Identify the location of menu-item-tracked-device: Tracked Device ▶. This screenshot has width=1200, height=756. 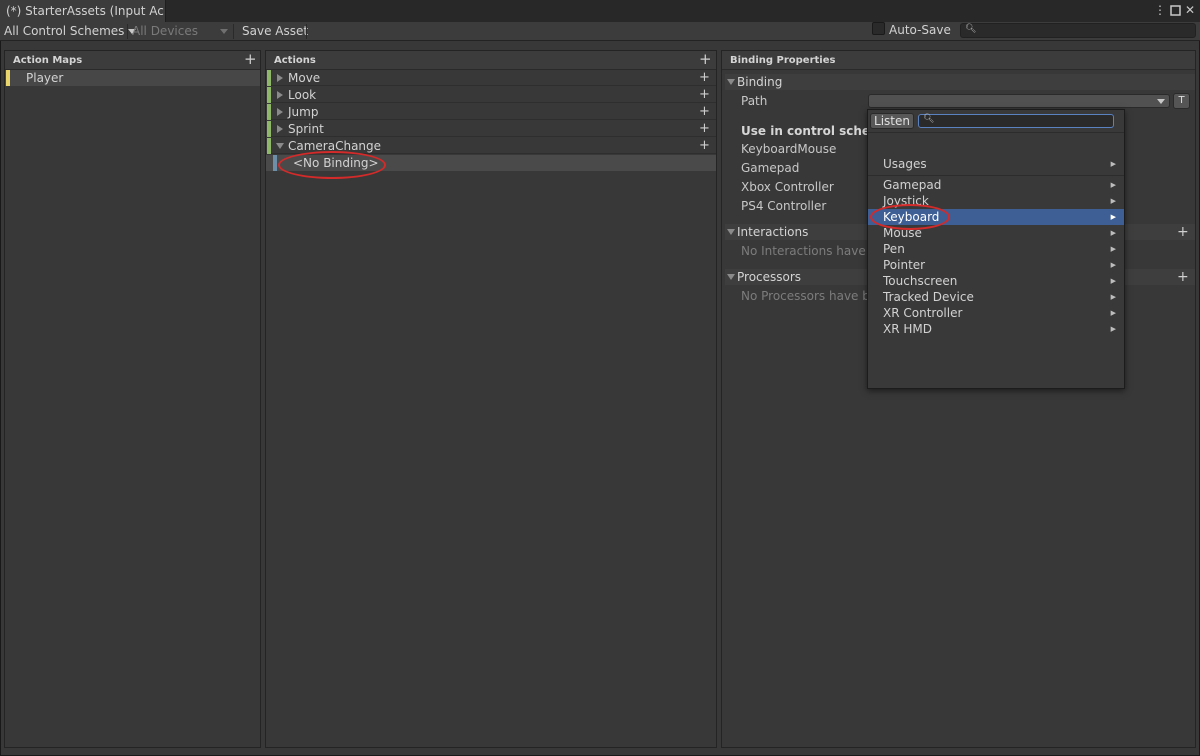
(996, 297).